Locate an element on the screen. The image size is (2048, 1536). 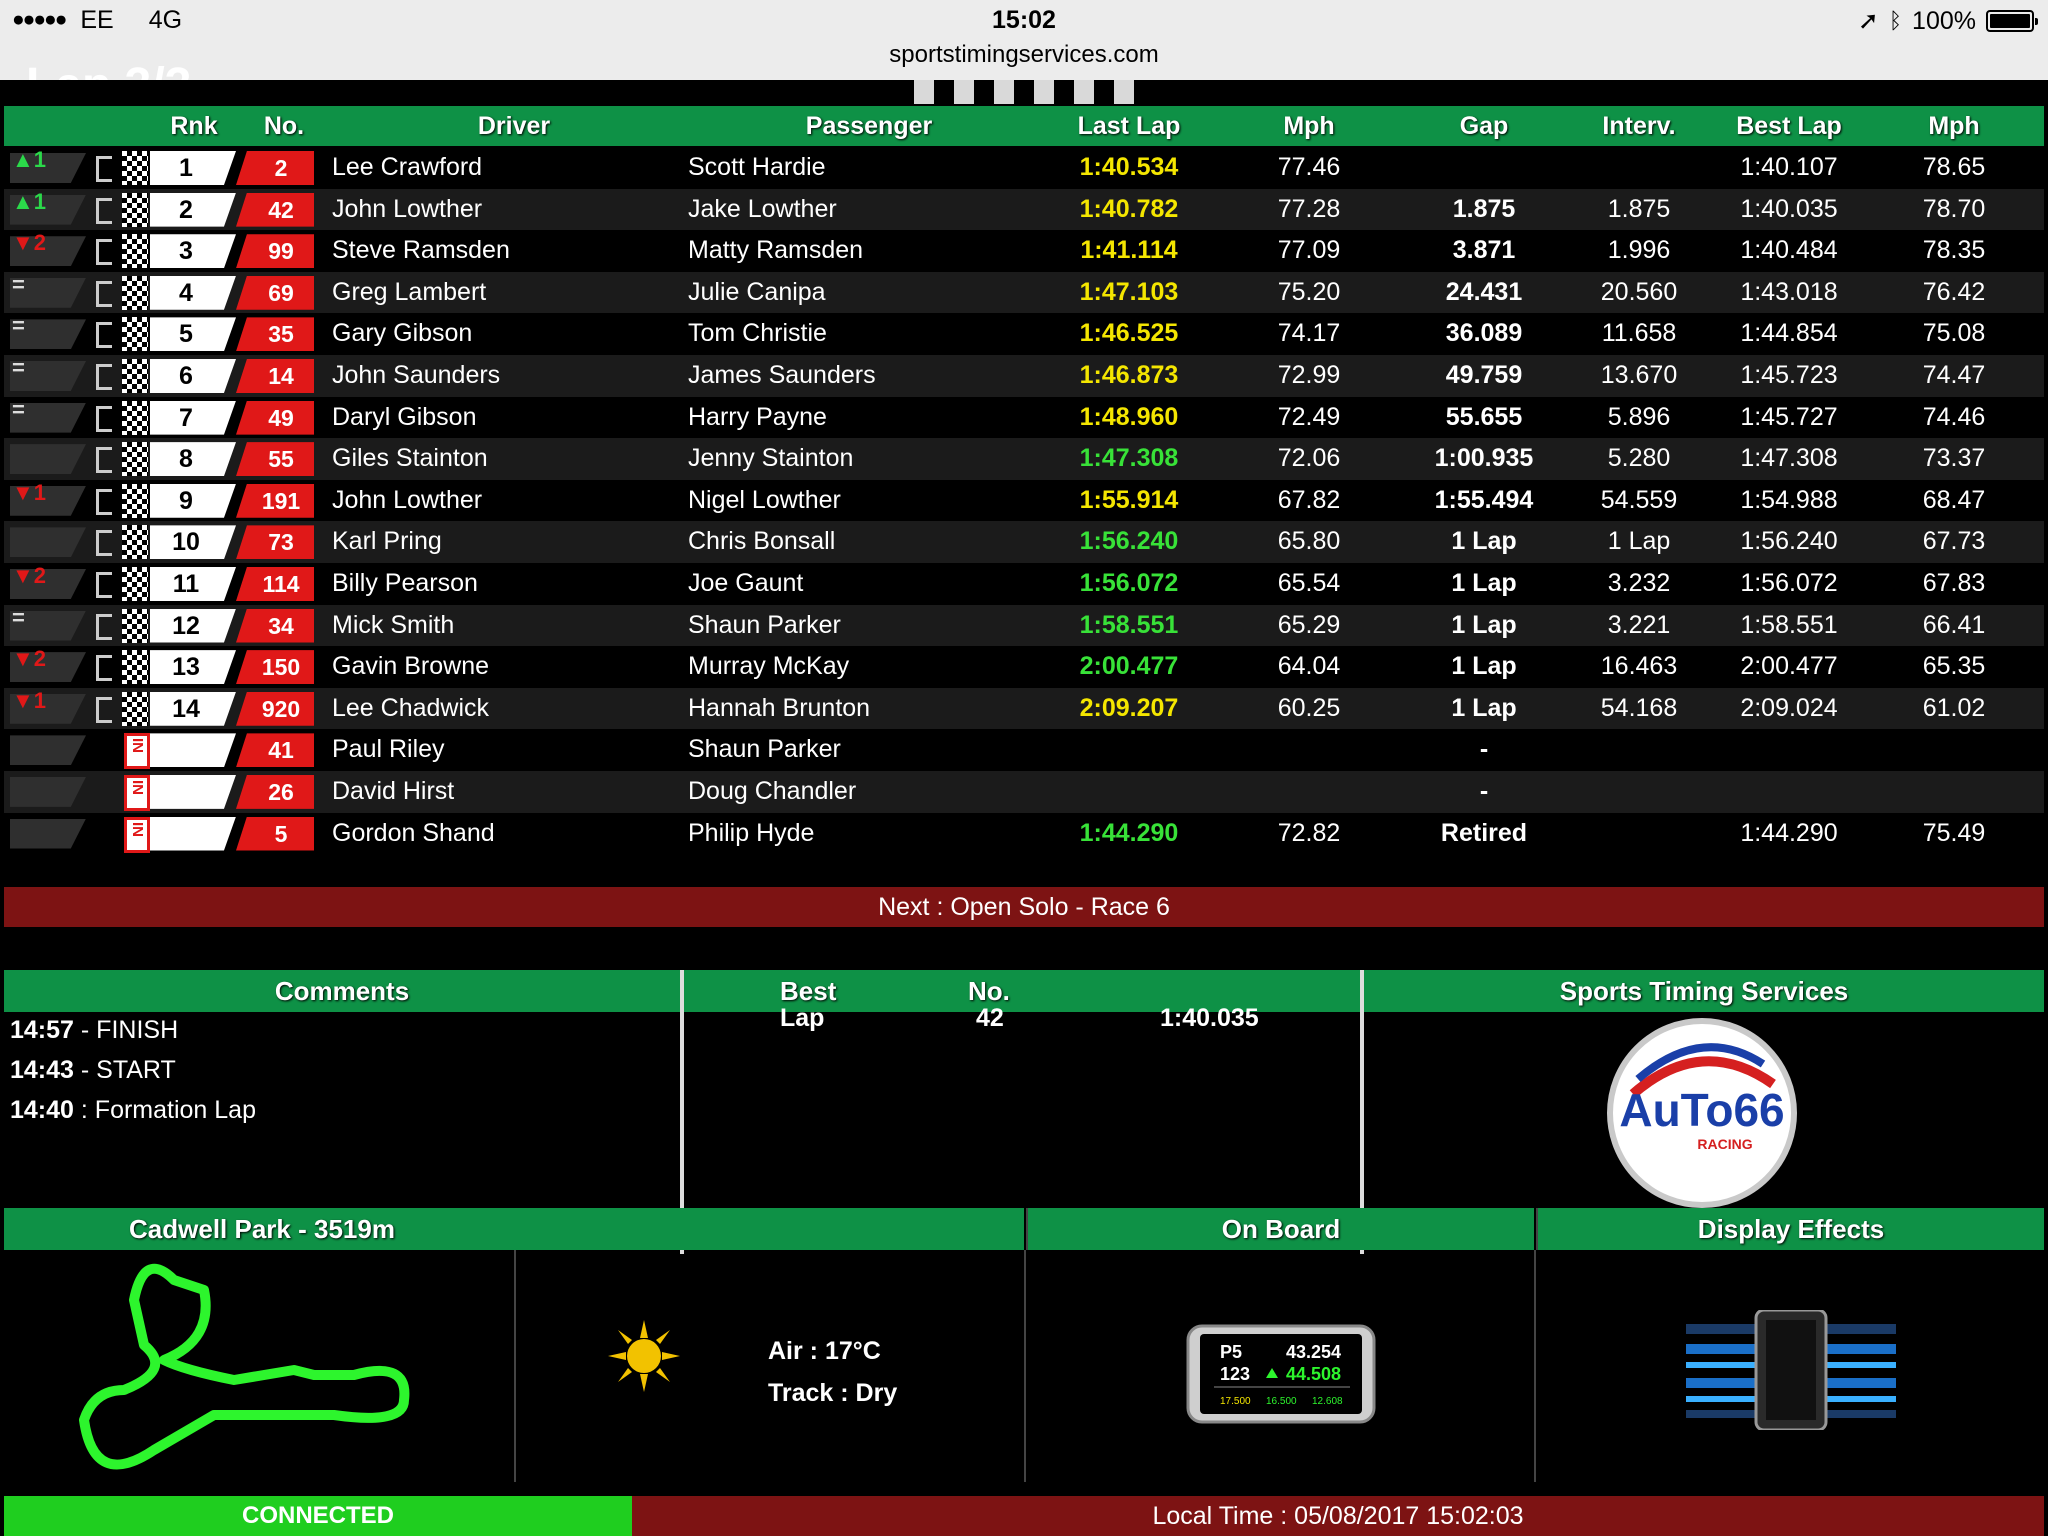
best-lap-mph: 78.65 is located at coordinates (1954, 167).